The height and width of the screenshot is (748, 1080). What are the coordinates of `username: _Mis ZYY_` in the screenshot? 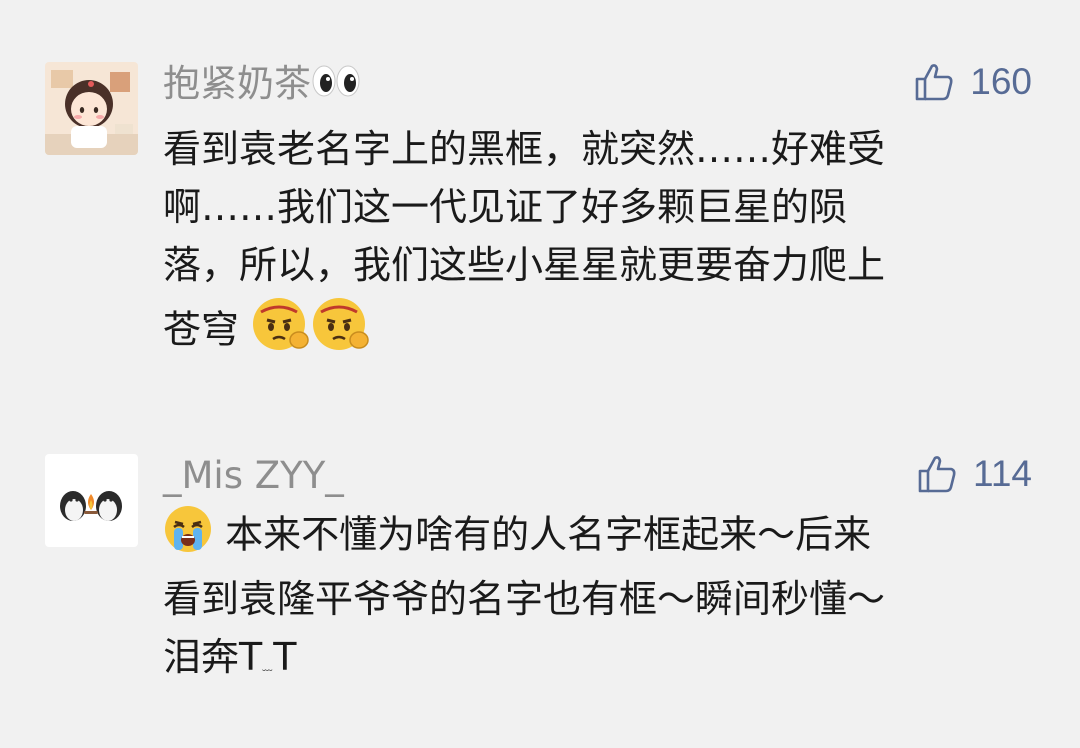 It's located at (253, 476).